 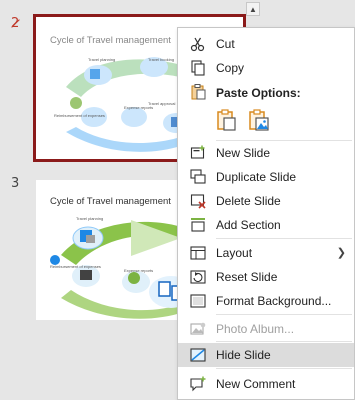 What do you see at coordinates (243, 355) in the screenshot?
I see `menu-item-label: Hide Slide` at bounding box center [243, 355].